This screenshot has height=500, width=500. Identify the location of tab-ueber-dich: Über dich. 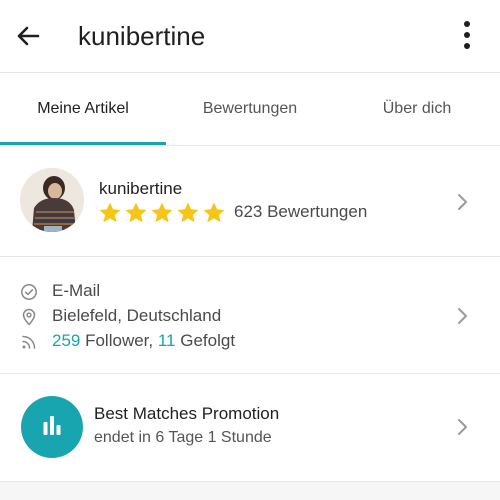
(417, 109).